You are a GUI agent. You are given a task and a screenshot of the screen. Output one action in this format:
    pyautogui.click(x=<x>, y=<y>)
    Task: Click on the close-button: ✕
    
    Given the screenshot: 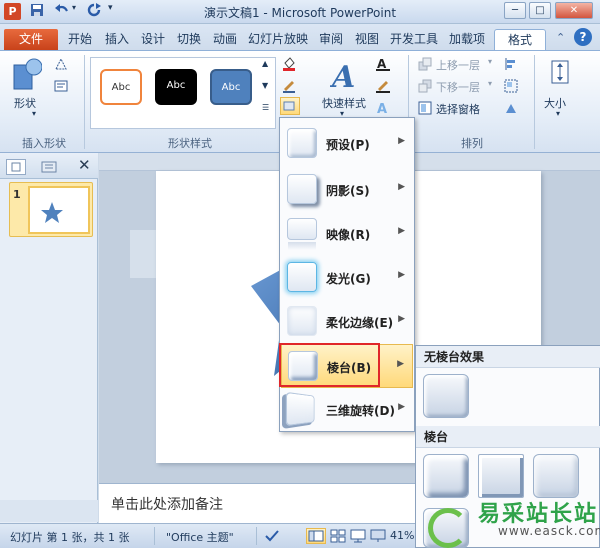 What is the action you would take?
    pyautogui.click(x=574, y=10)
    